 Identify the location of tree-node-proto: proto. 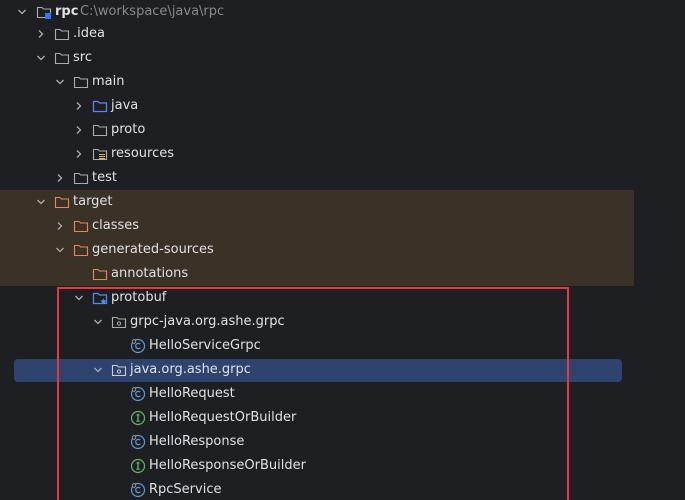
(342, 130).